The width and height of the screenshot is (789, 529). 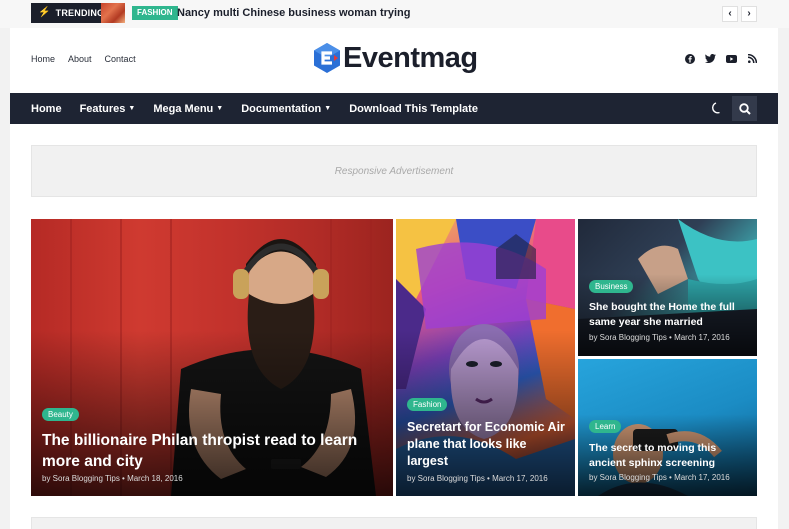 I want to click on nav-item-features: Features ▼, so click(x=108, y=109).